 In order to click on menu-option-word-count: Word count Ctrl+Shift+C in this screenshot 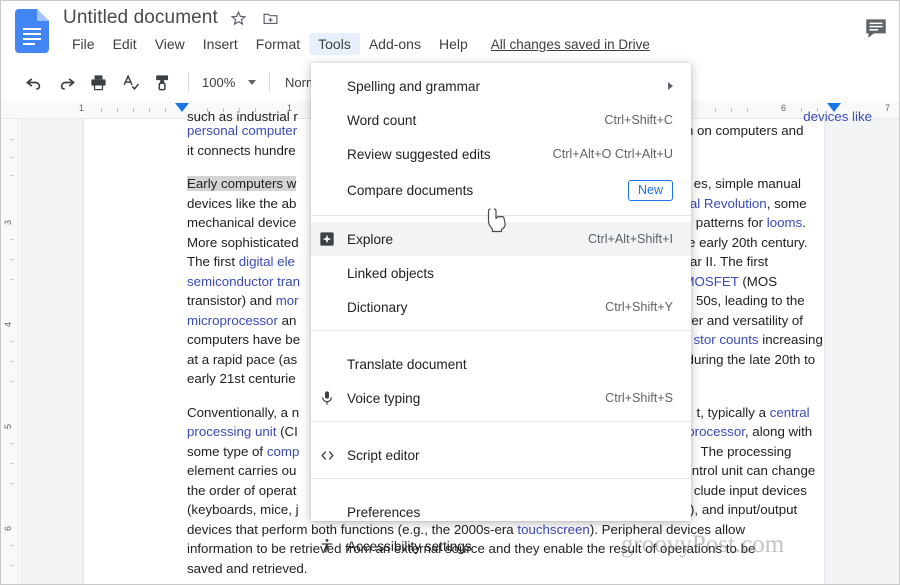, I will do `click(501, 120)`.